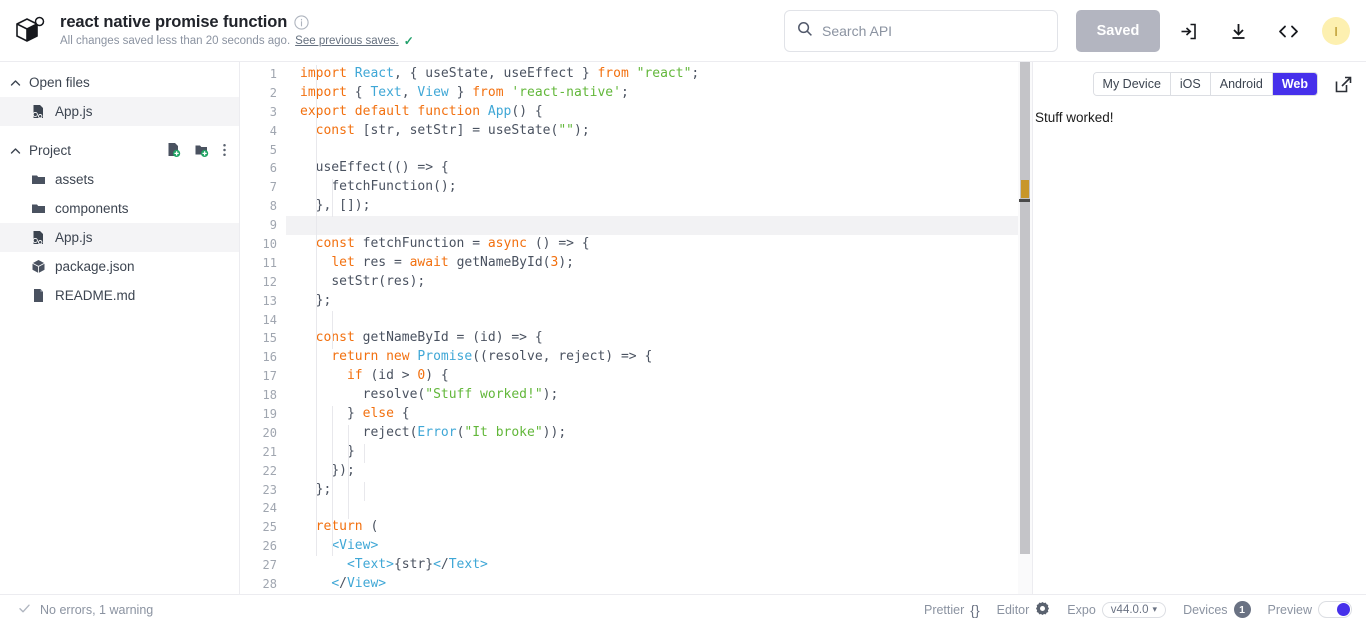 This screenshot has width=1366, height=624. I want to click on sidebar-item-components: components, so click(119, 208).